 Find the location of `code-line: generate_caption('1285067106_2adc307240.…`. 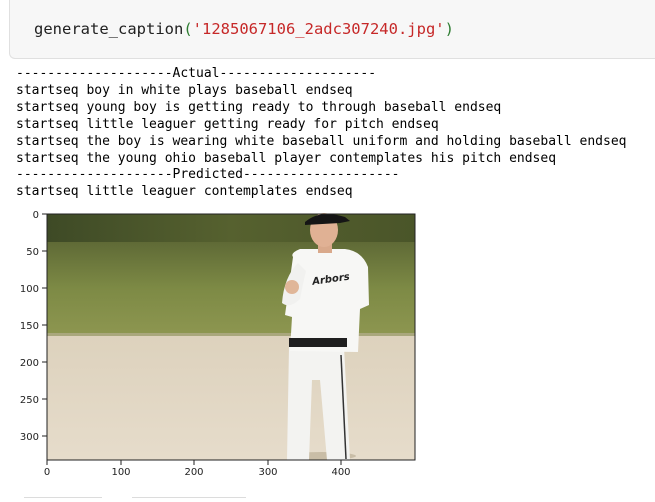

code-line: generate_caption('1285067106_2adc307240.… is located at coordinates (244, 29).